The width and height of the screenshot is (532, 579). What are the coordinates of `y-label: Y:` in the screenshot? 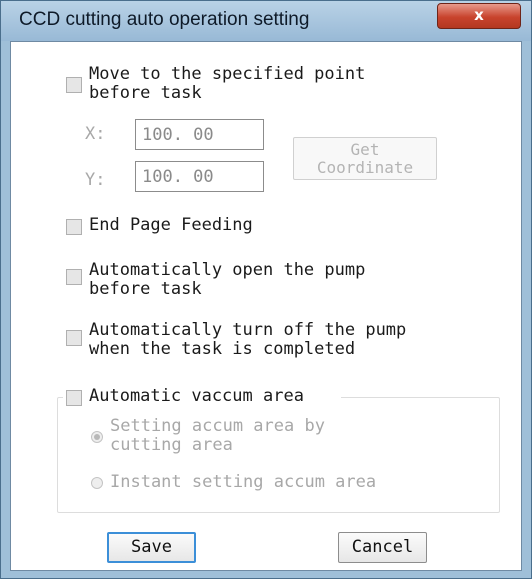 It's located at (95, 180).